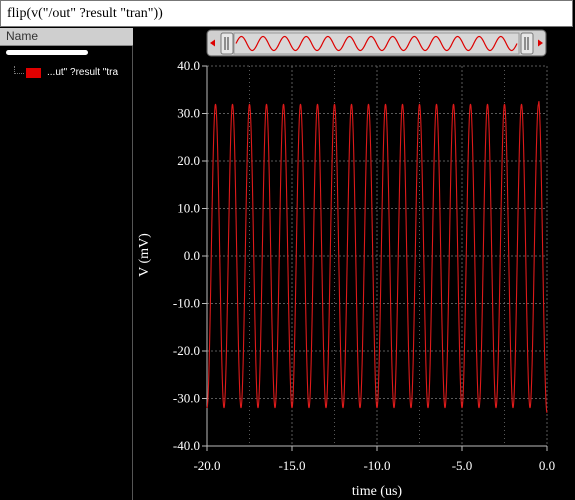 This screenshot has width=575, height=500. I want to click on y-tick-label: 20.0, so click(188, 160).